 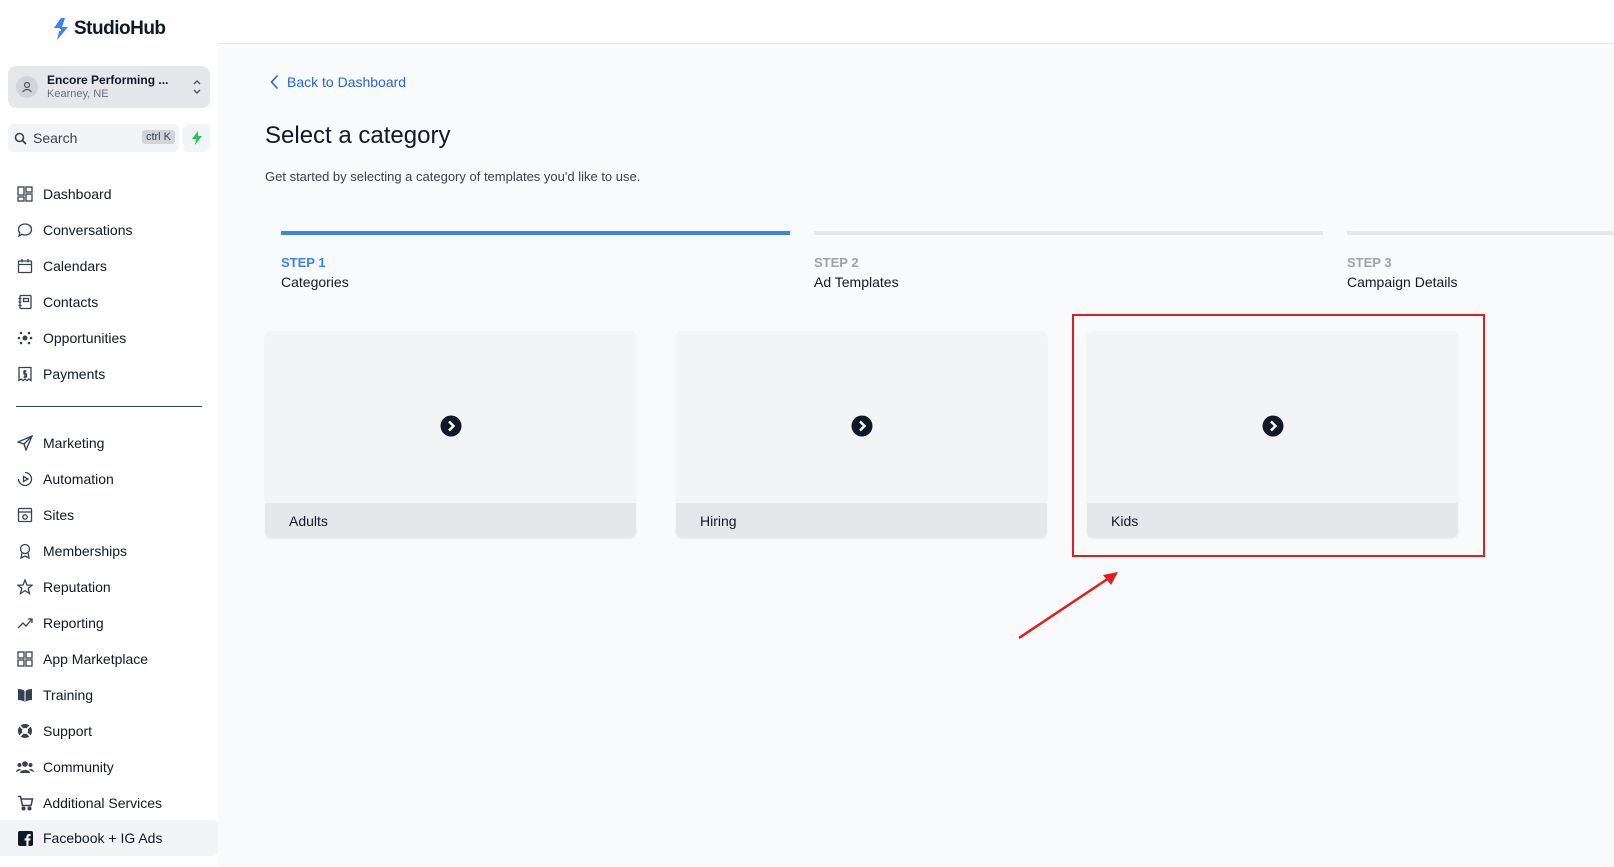 What do you see at coordinates (358, 135) in the screenshot?
I see `page-title: Select a category` at bounding box center [358, 135].